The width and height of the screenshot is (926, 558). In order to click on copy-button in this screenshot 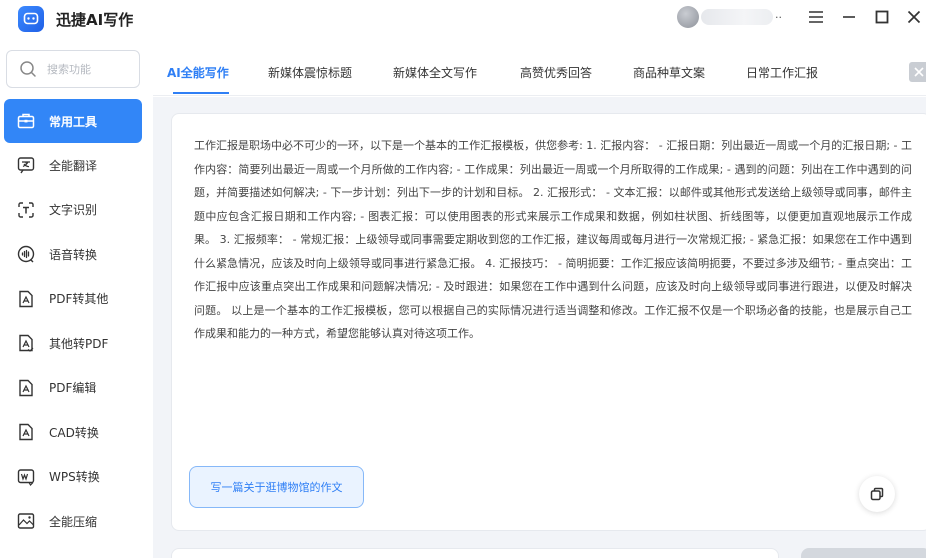, I will do `click(877, 494)`.